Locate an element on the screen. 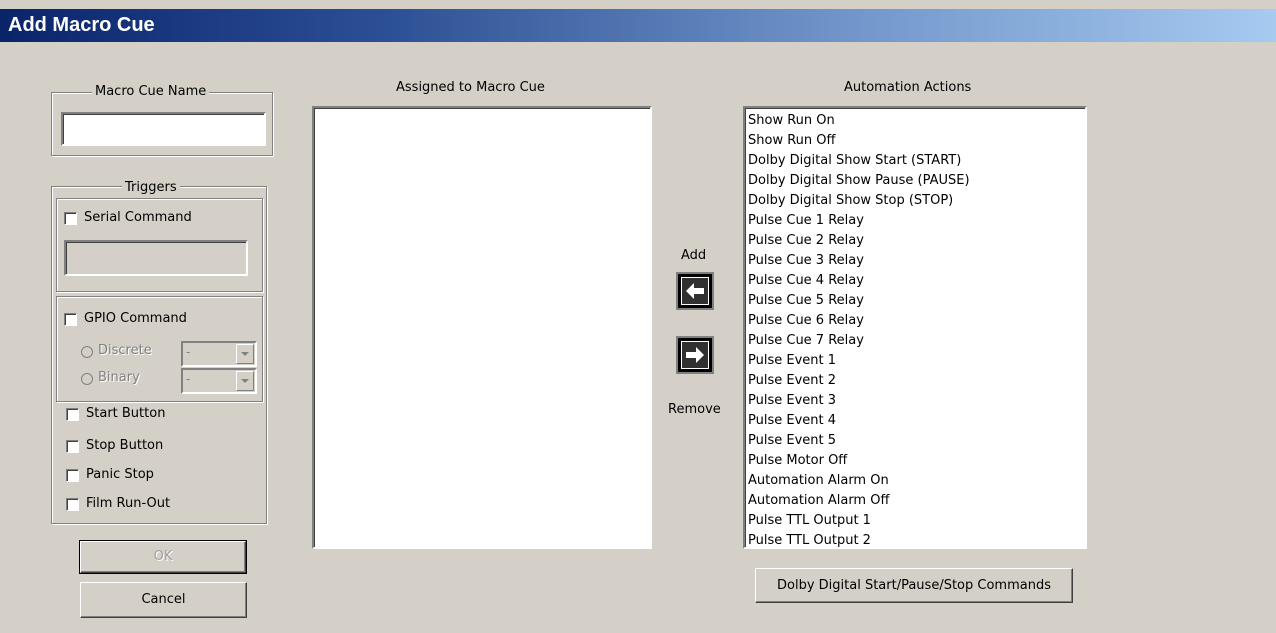 The height and width of the screenshot is (633, 1276). list-item: Dolby Digital Show Stop (STOP) is located at coordinates (859, 201).